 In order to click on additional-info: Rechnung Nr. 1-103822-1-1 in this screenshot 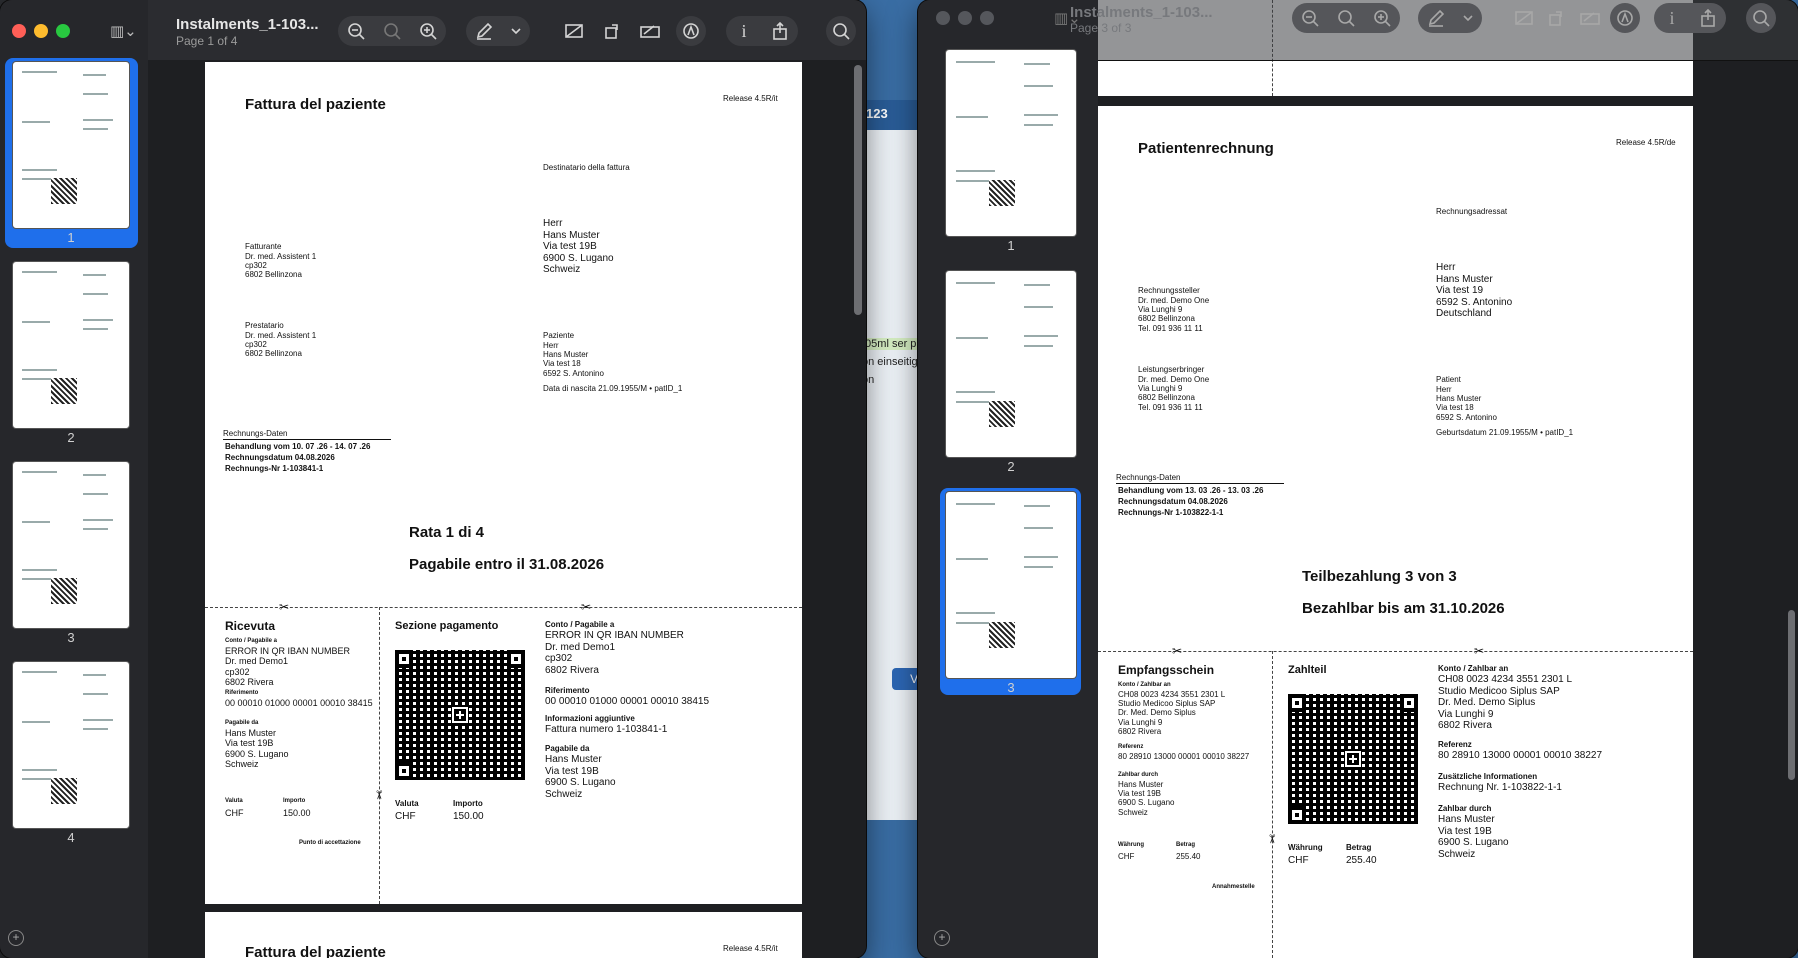, I will do `click(1500, 787)`.